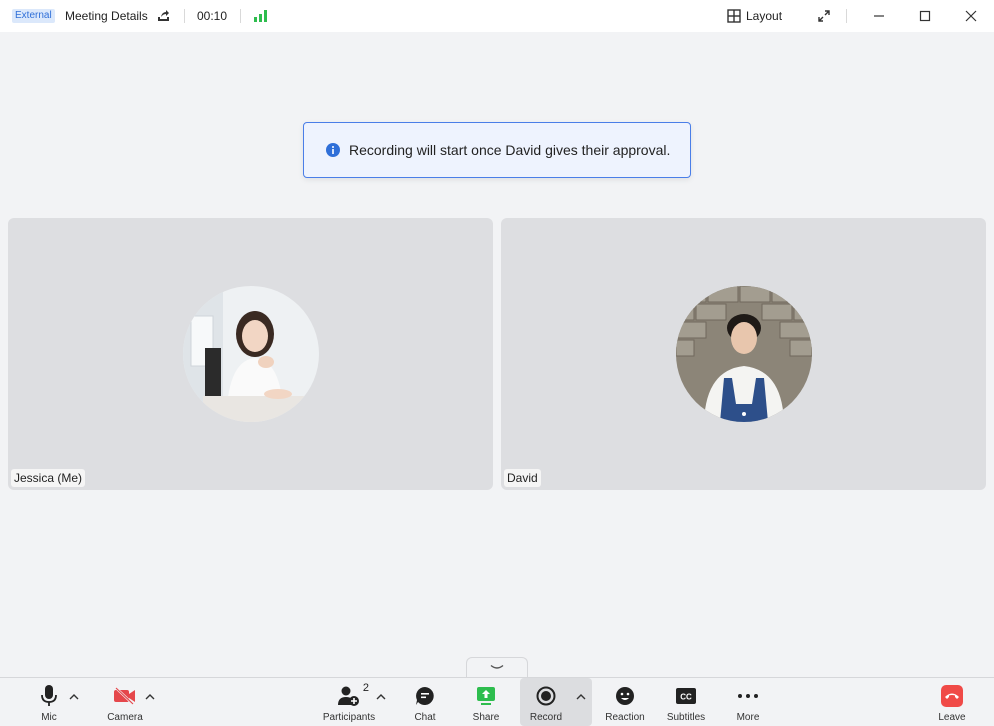 Image resolution: width=994 pixels, height=726 pixels. Describe the element at coordinates (74, 694) in the screenshot. I see `mic-options-chevron-up-icon` at that location.